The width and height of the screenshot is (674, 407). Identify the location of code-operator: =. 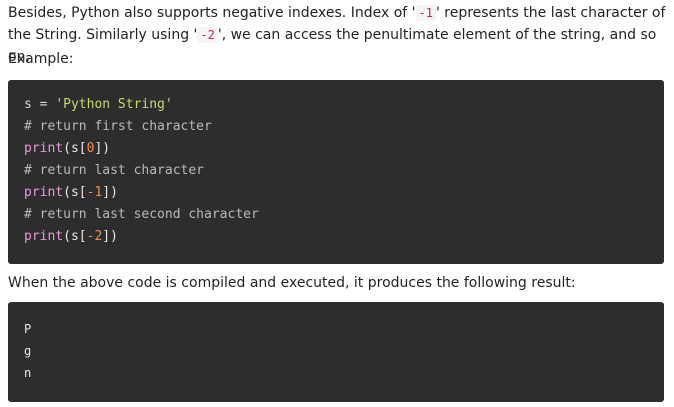
(43, 104).